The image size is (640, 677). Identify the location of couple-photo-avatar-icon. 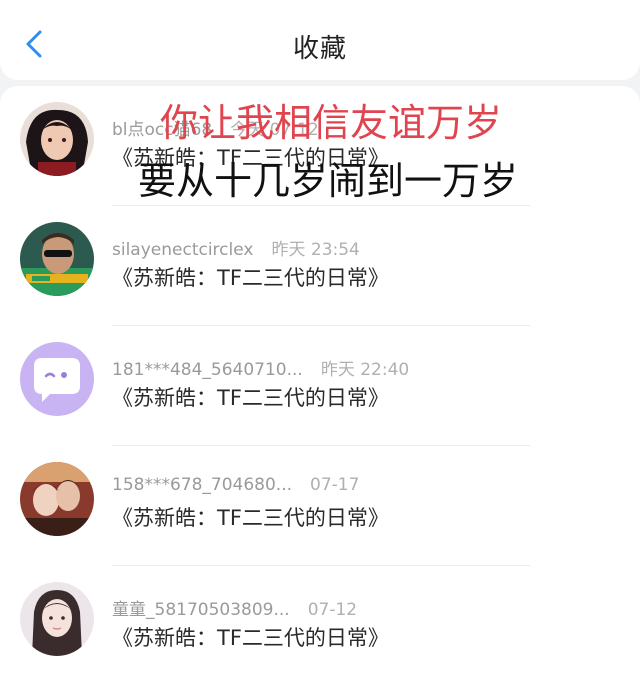
(57, 499).